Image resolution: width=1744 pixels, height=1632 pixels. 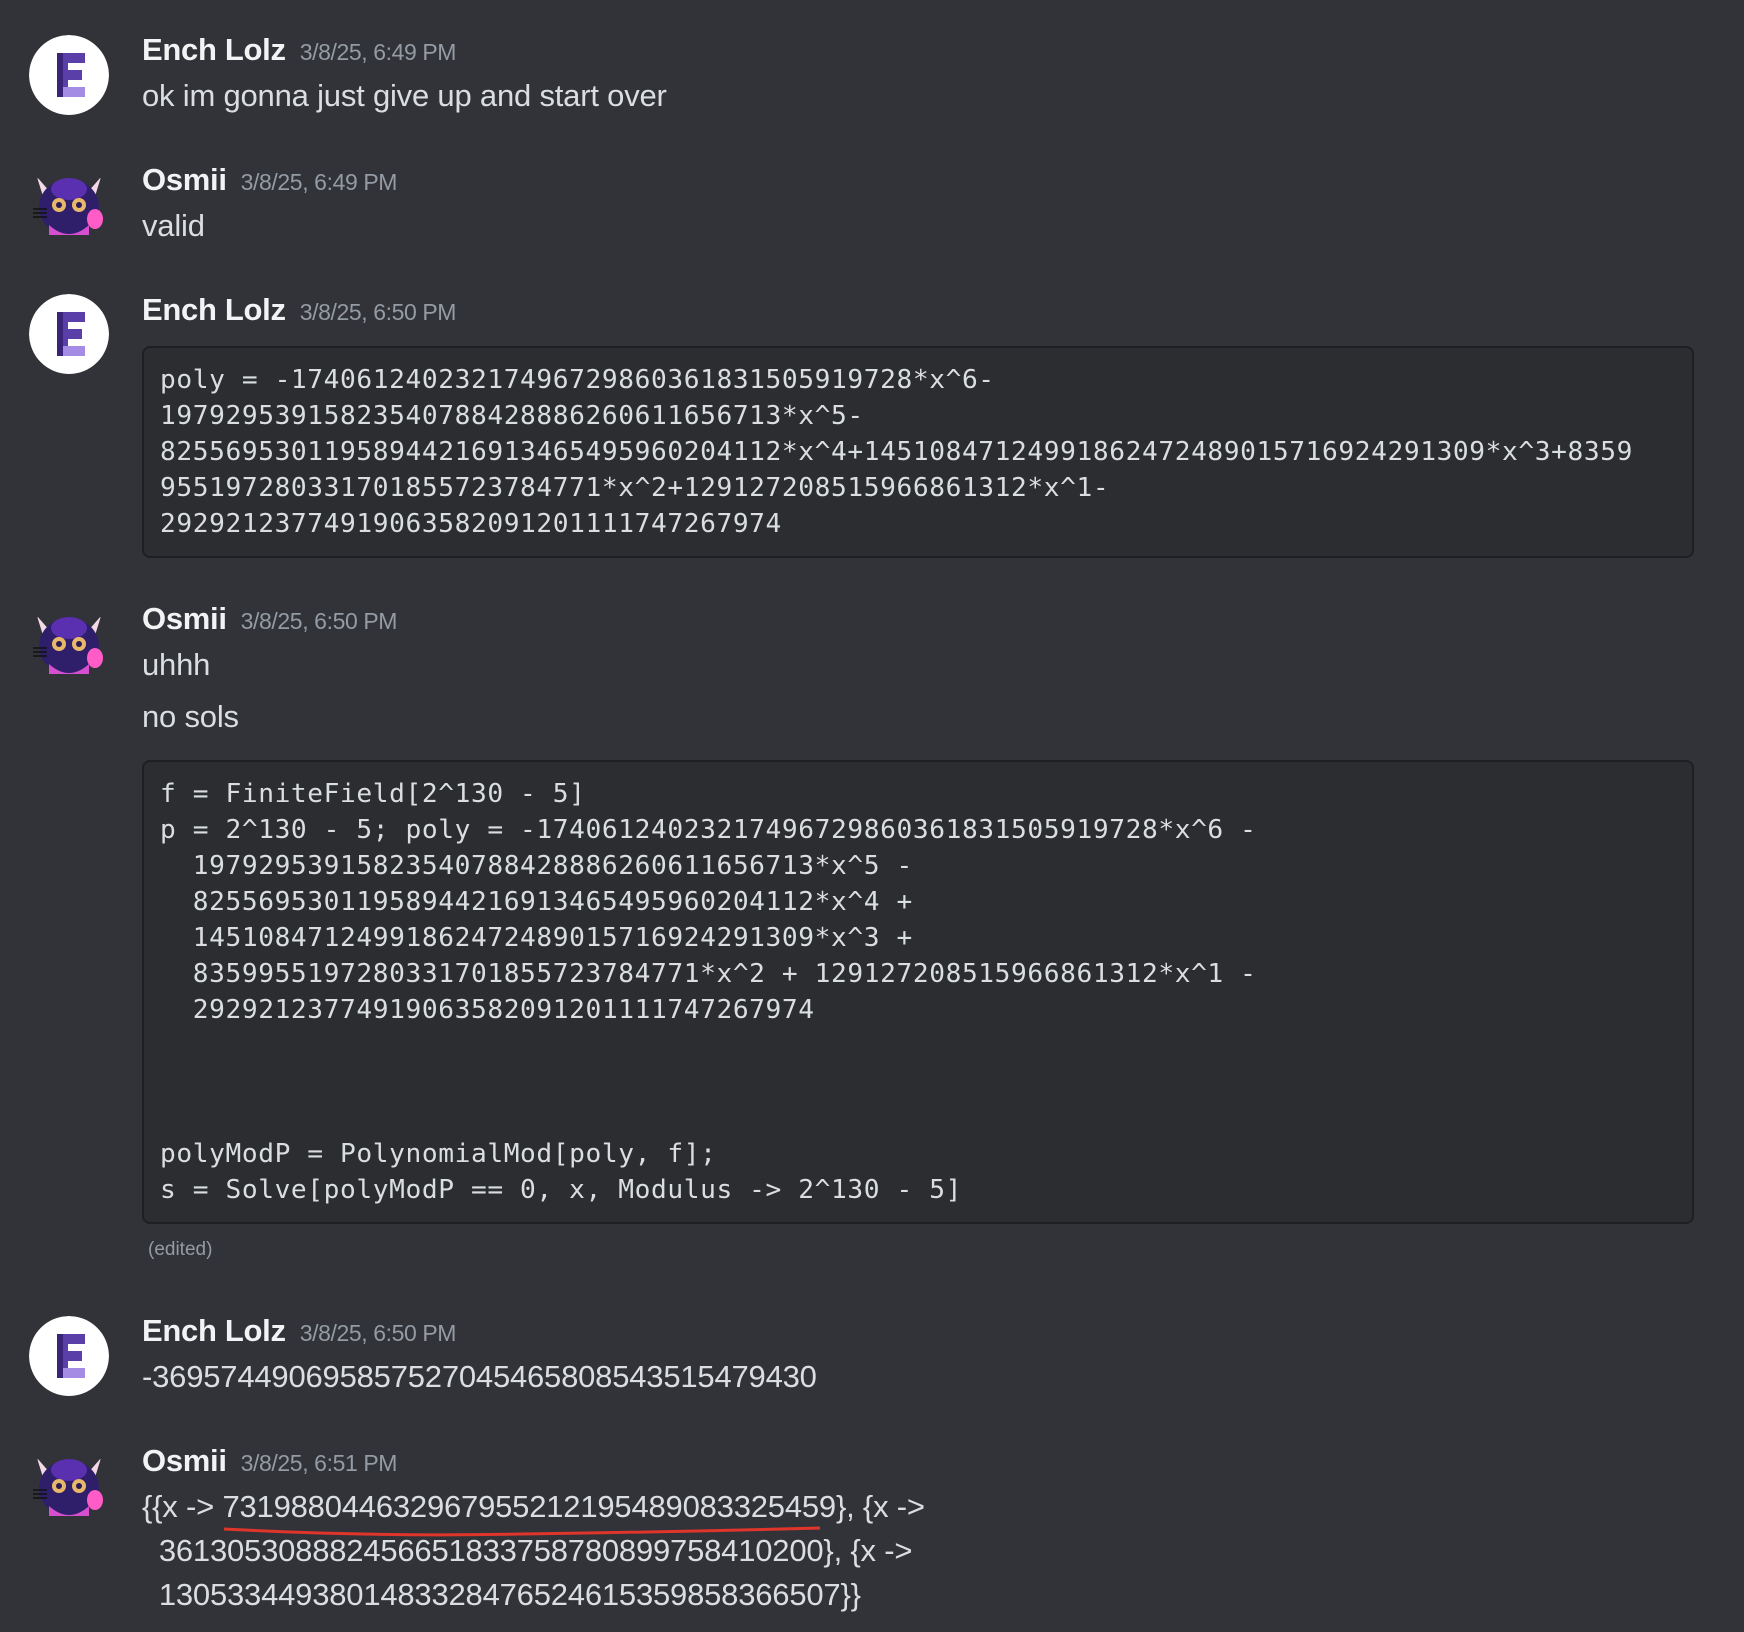 I want to click on edited-label: (edited), so click(x=180, y=1249).